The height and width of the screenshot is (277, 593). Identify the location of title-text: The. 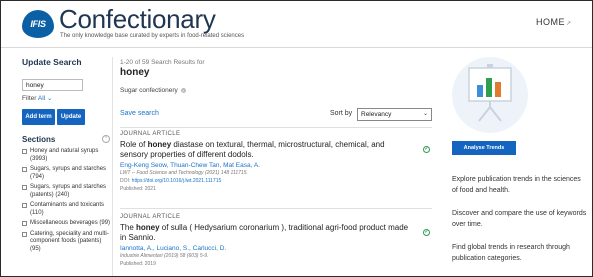
(128, 227).